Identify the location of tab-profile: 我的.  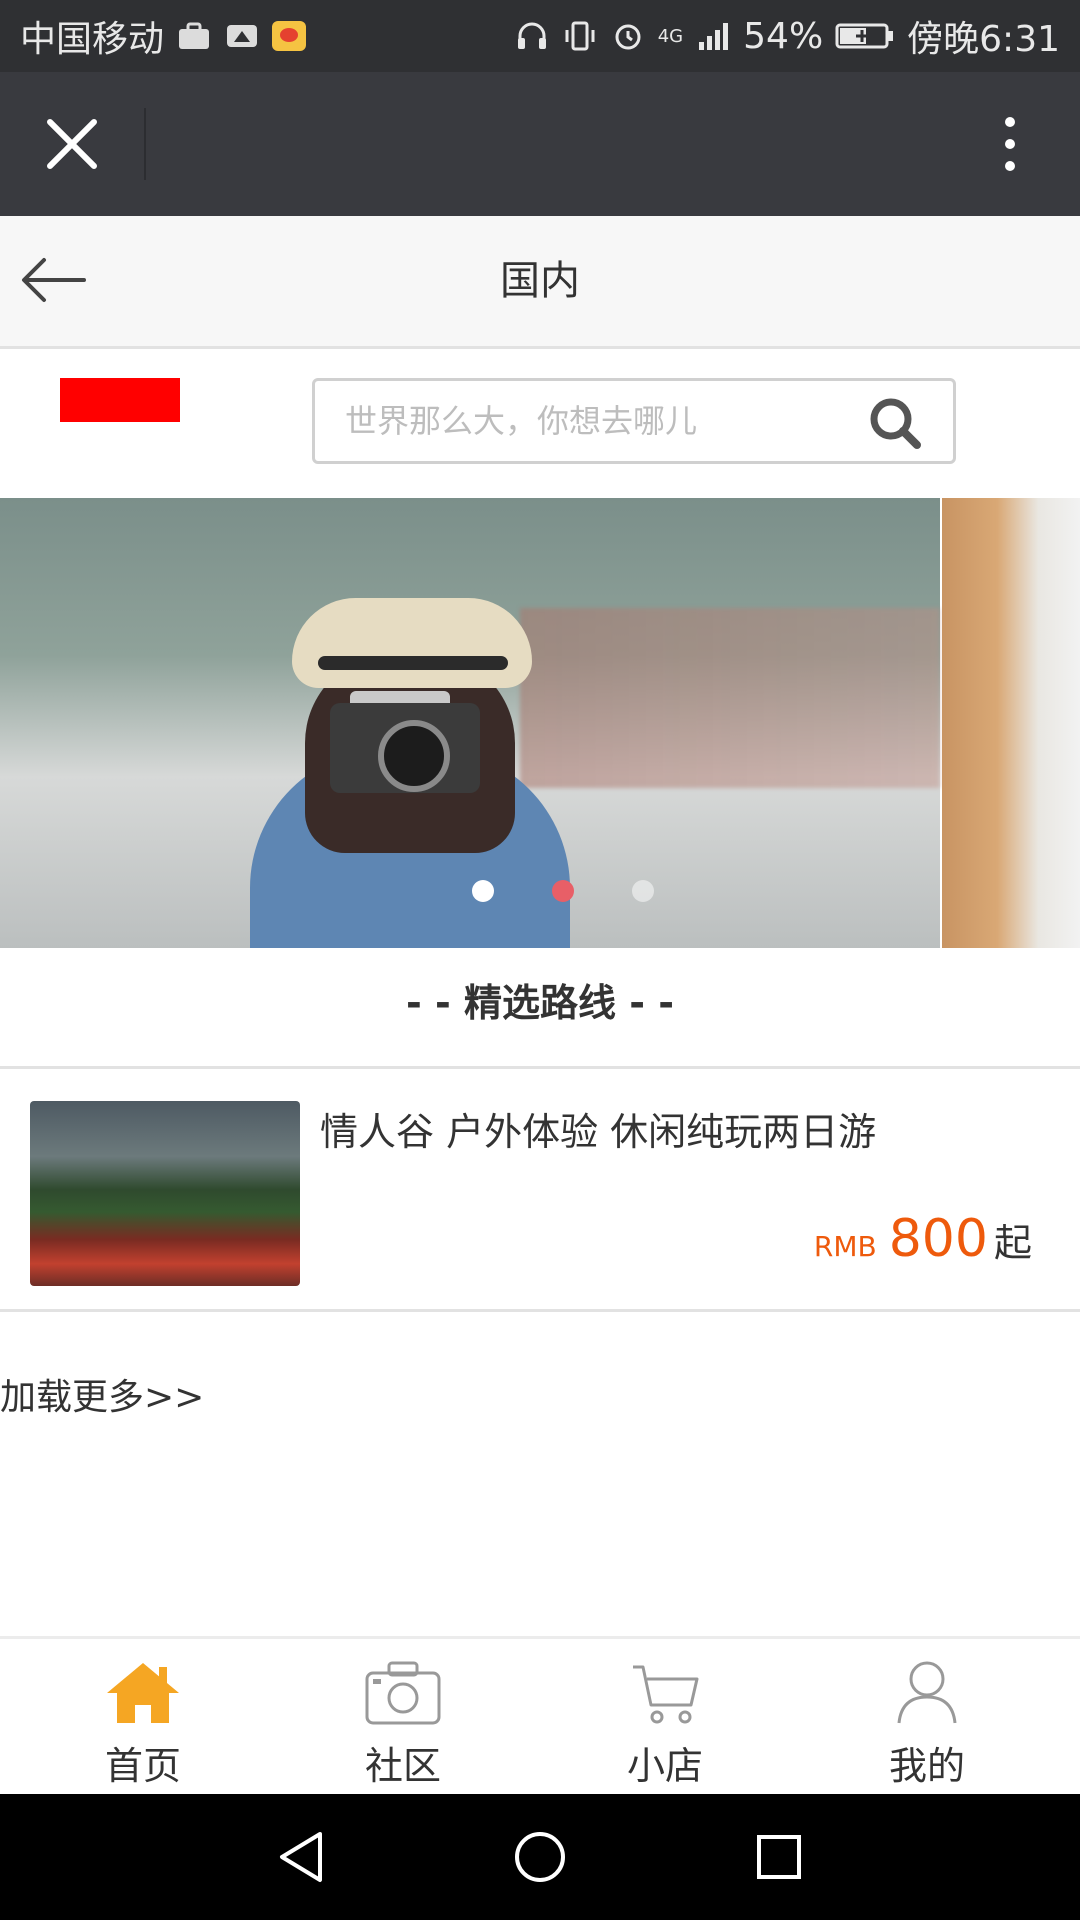
(927, 1718).